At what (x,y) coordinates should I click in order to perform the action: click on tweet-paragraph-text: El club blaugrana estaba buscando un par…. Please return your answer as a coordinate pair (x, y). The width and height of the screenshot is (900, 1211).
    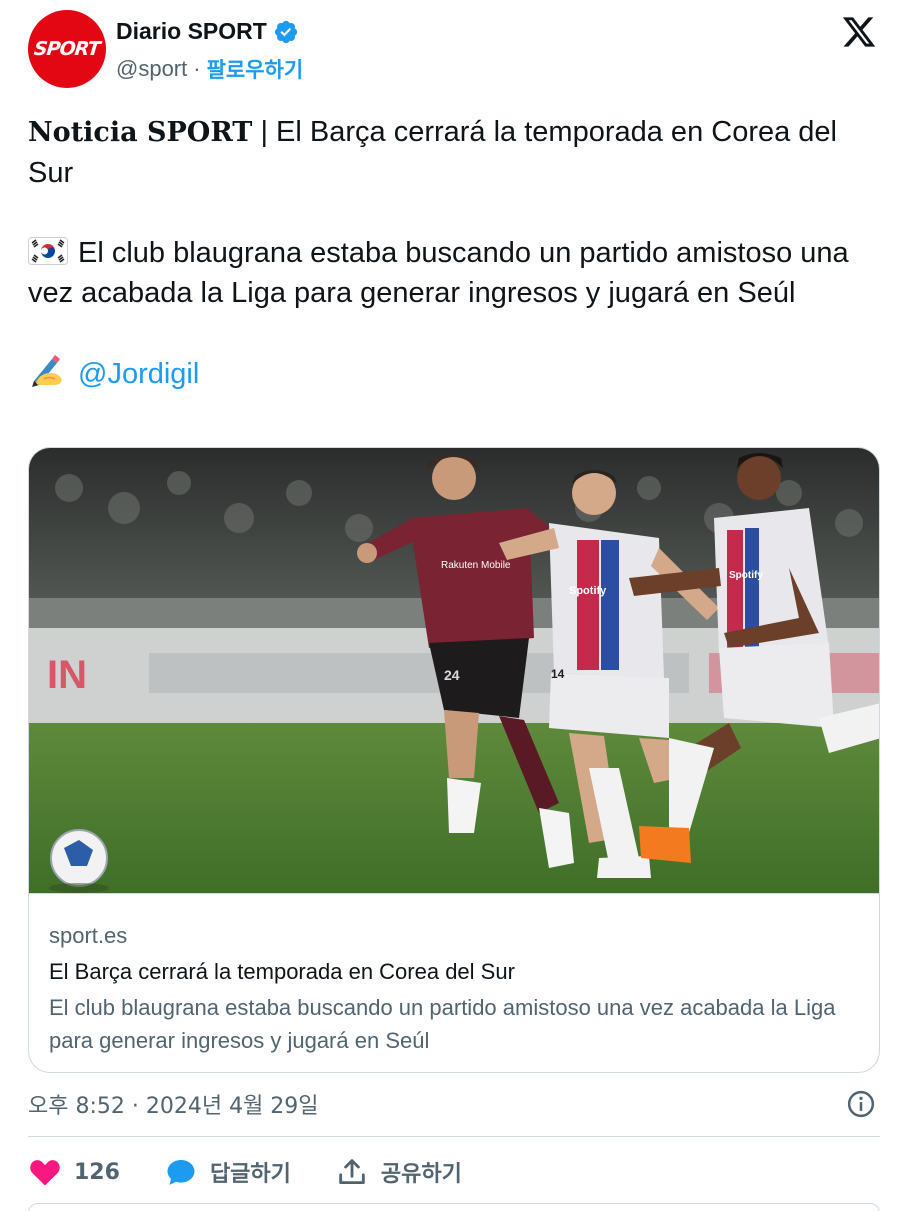
    Looking at the image, I should click on (438, 273).